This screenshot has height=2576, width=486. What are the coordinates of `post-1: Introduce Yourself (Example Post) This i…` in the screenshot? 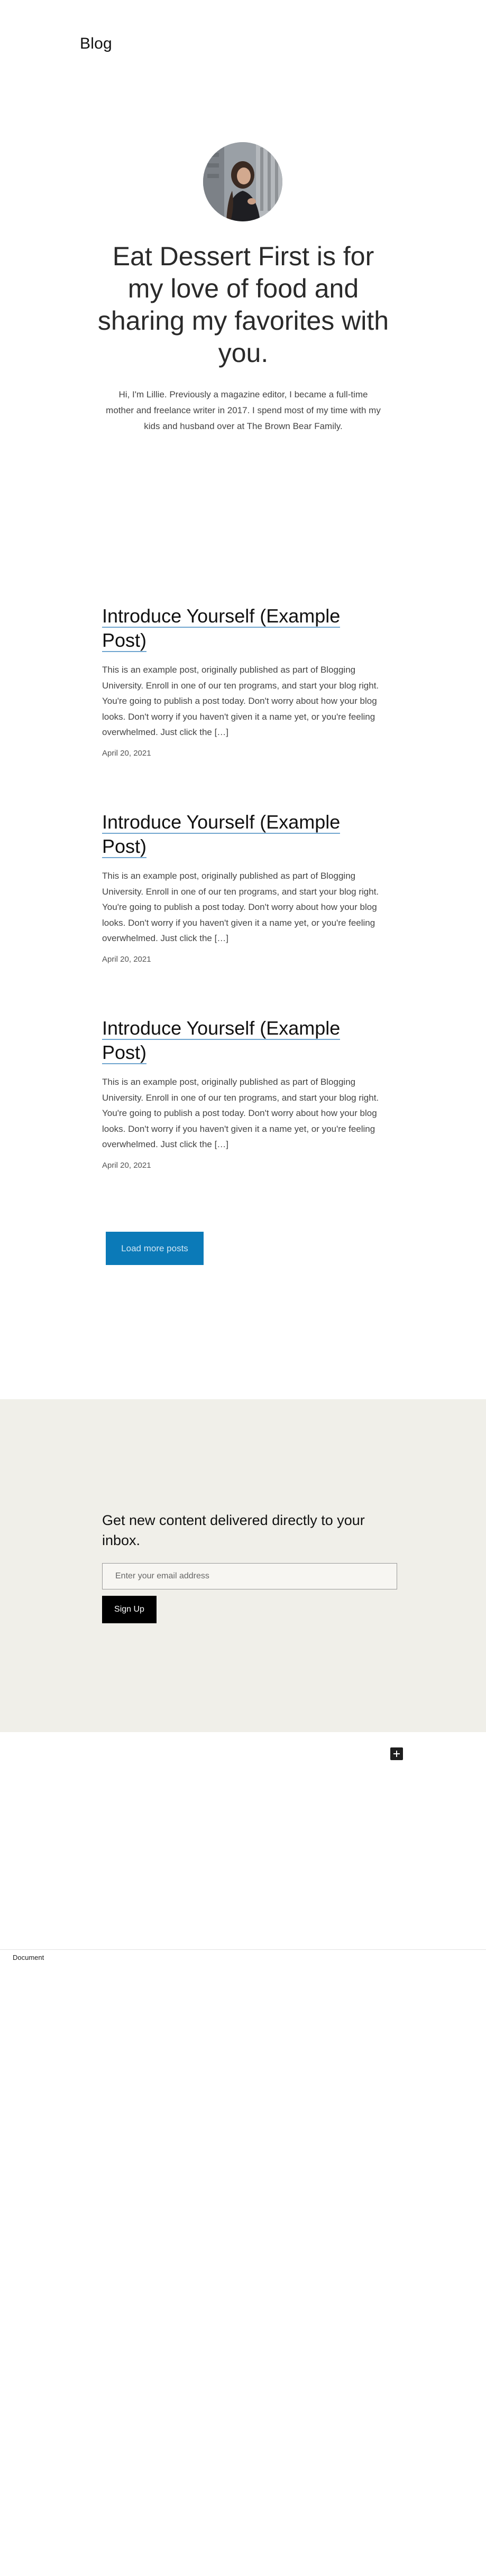 It's located at (245, 681).